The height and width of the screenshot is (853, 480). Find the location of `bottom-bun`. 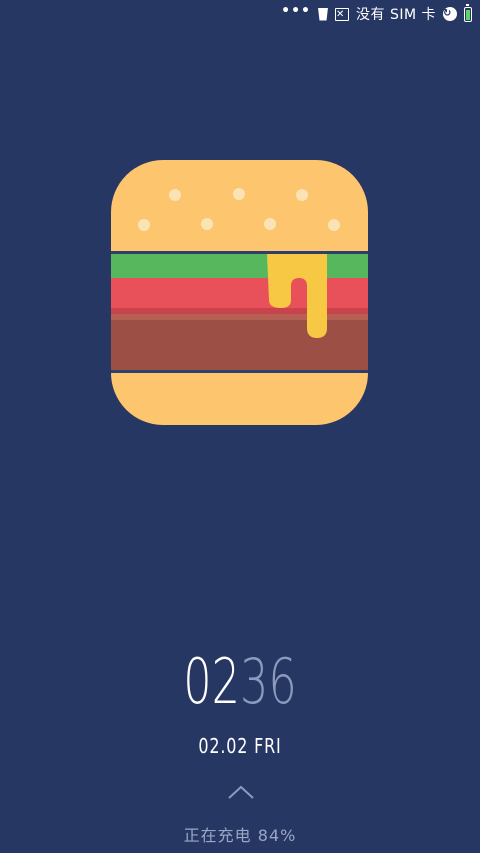

bottom-bun is located at coordinates (239, 399).